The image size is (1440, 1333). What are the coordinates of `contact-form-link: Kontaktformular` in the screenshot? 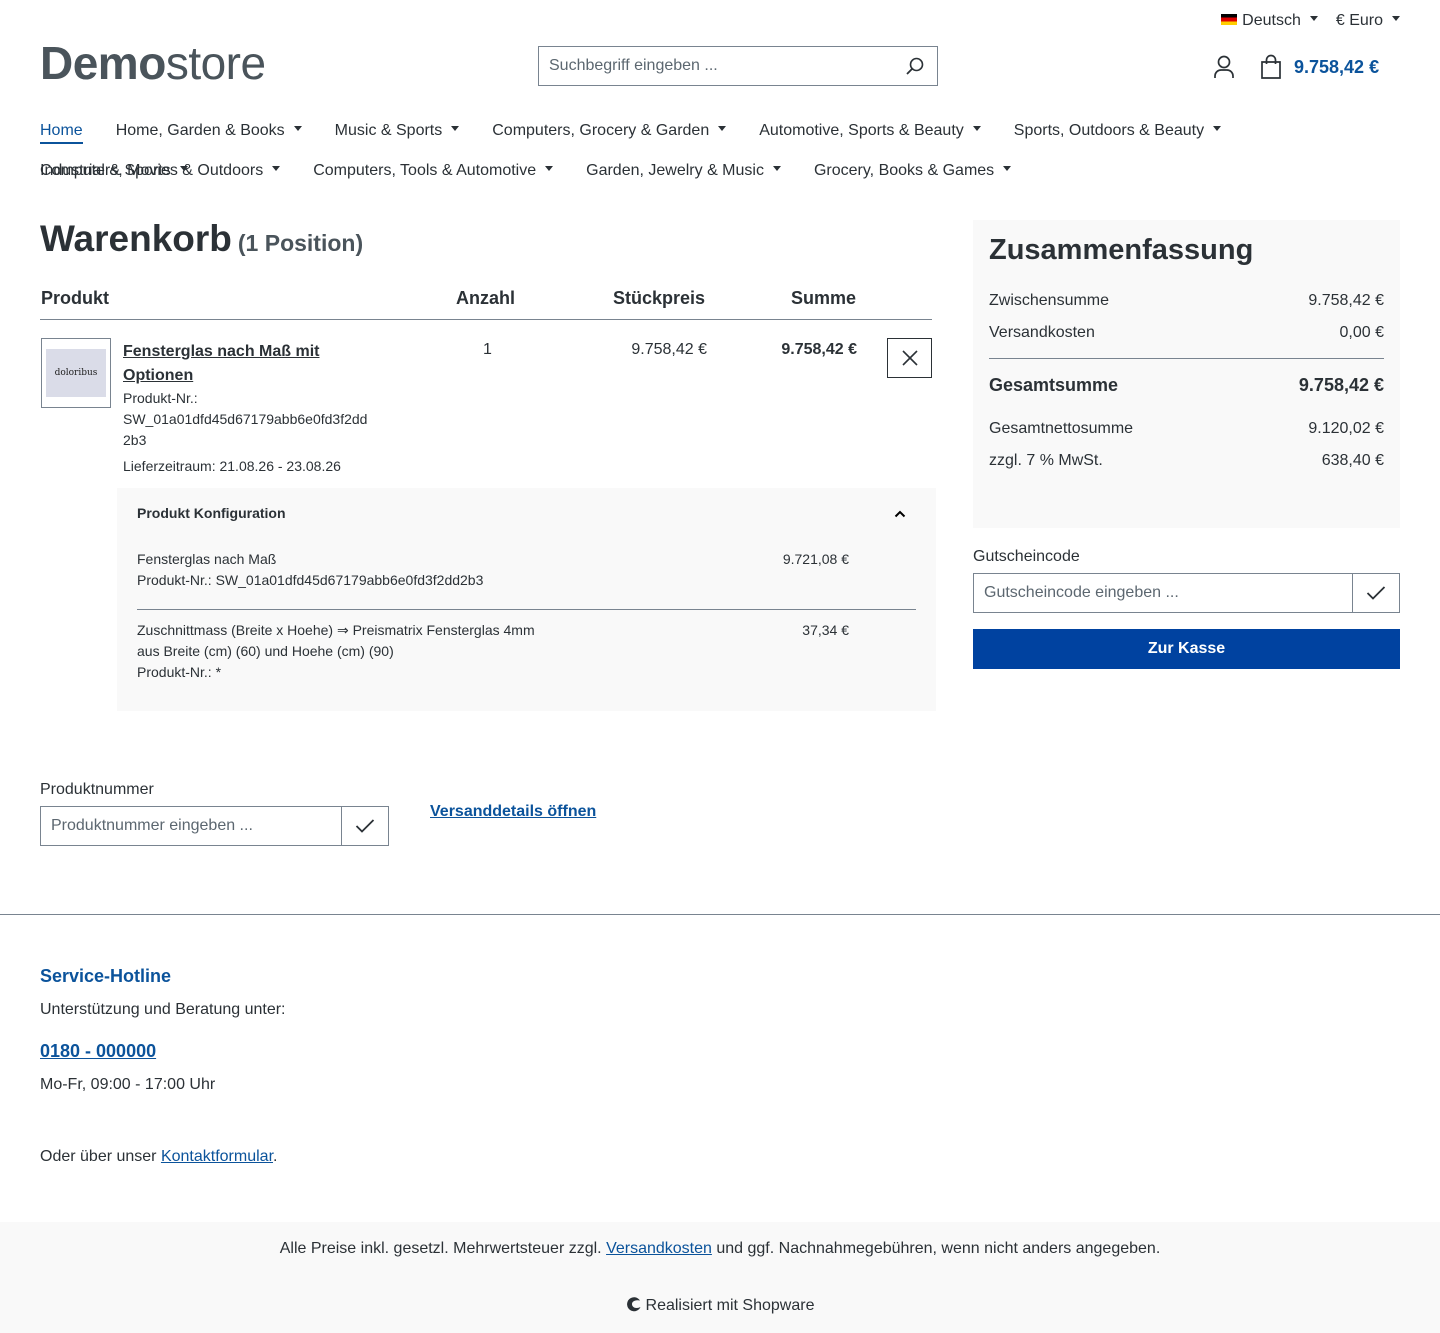 It's located at (217, 1156).